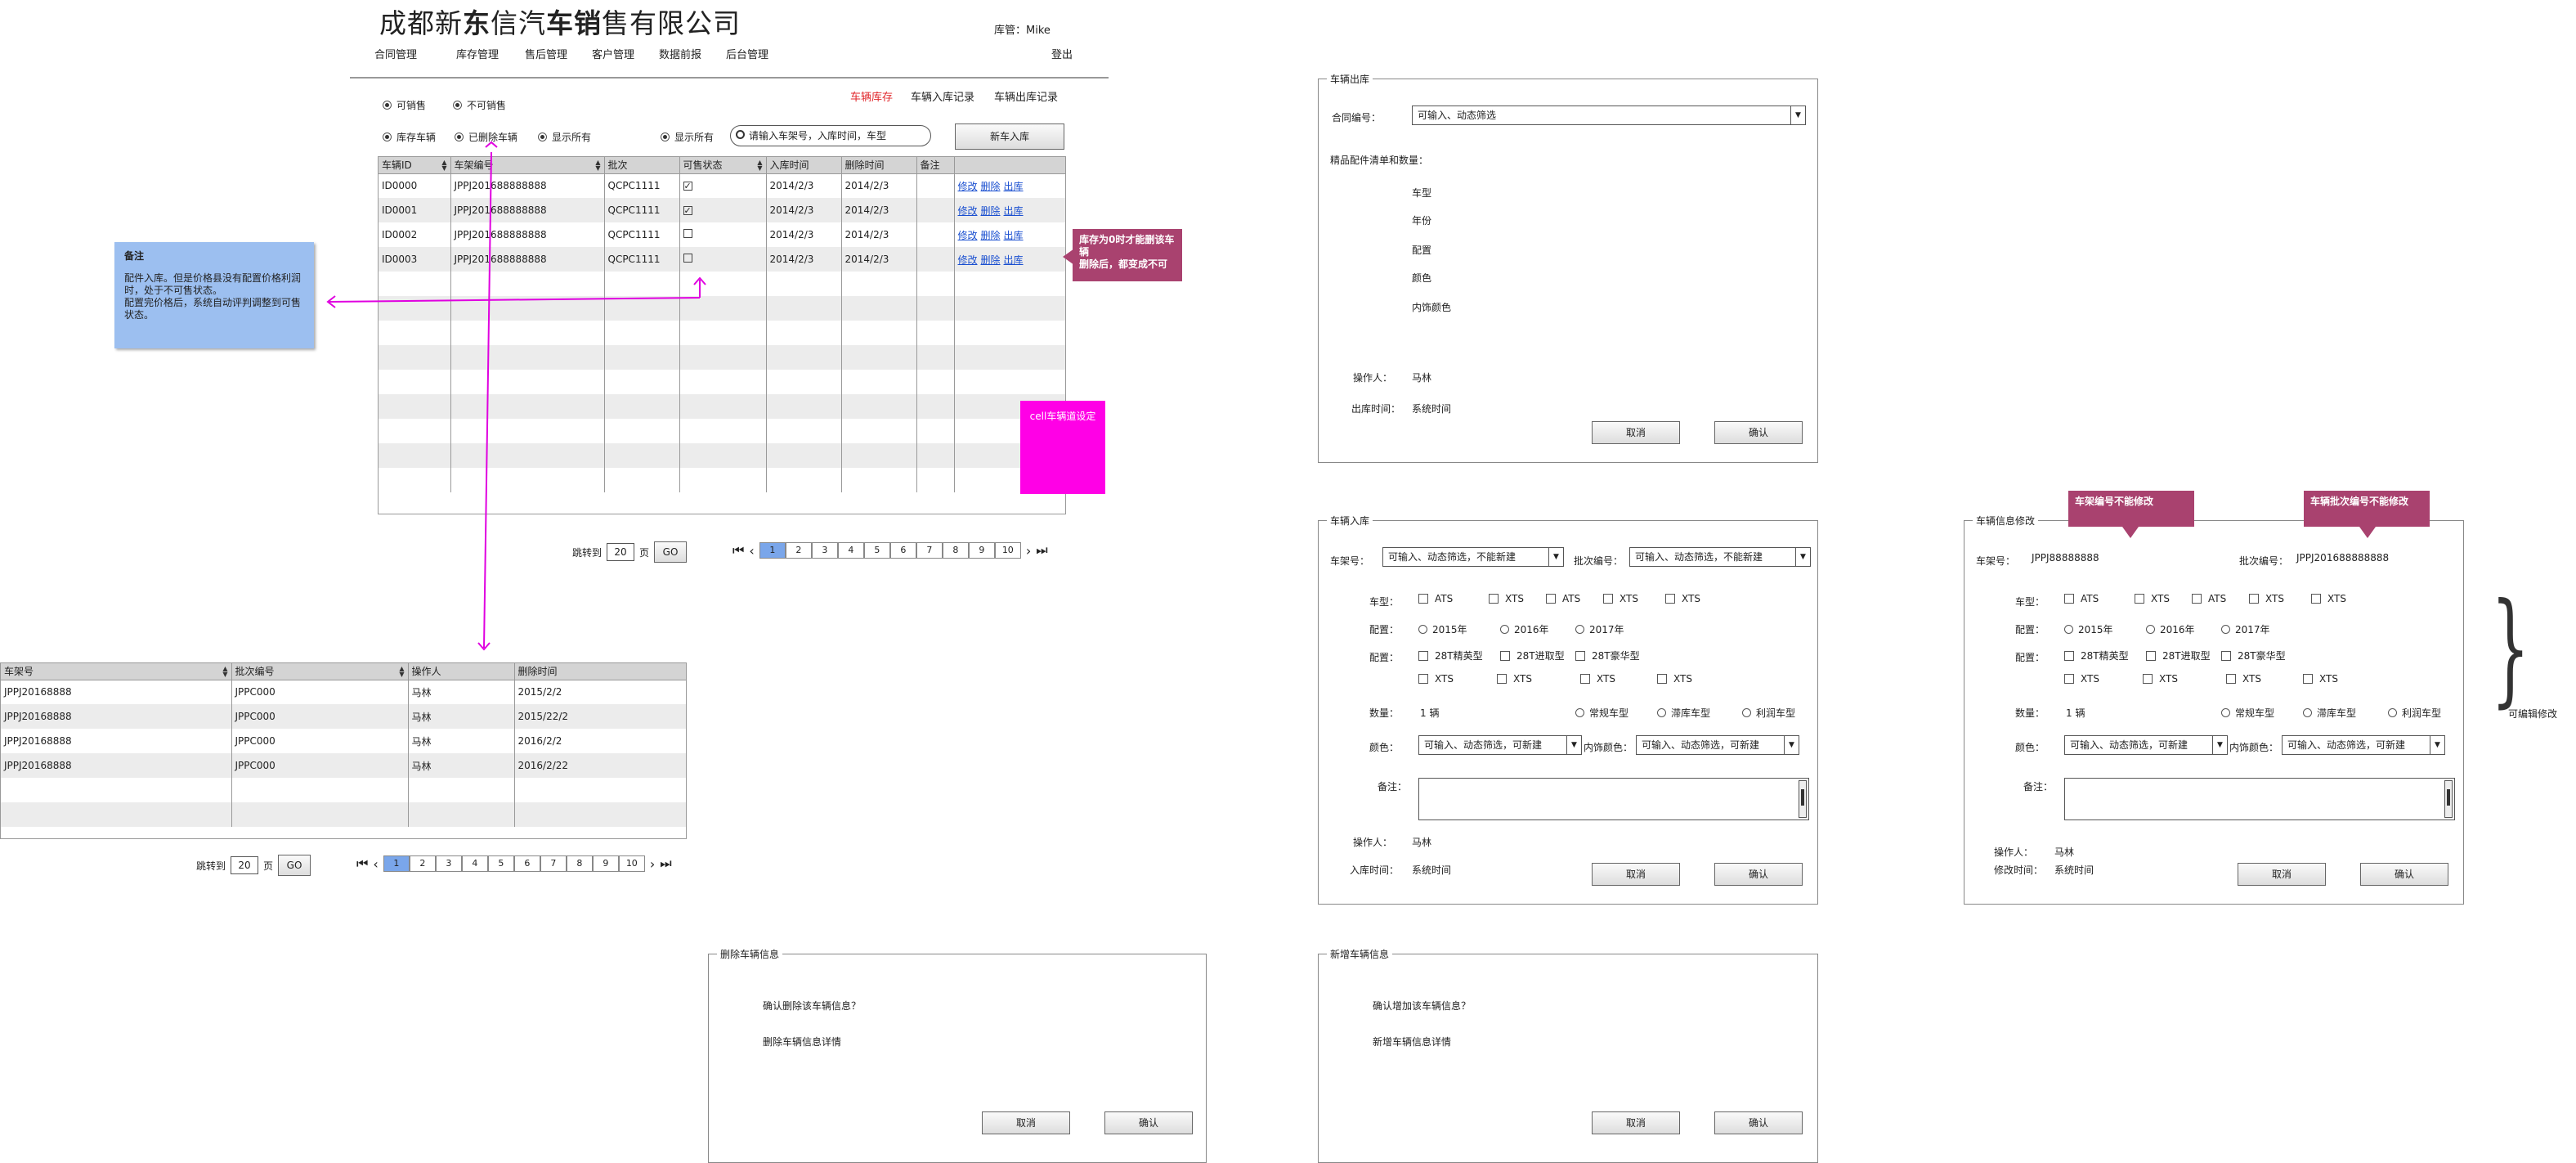 This screenshot has width=2576, height=1163. What do you see at coordinates (1609, 115) in the screenshot?
I see `contract-select: 可输入、动态筛选 ▼` at bounding box center [1609, 115].